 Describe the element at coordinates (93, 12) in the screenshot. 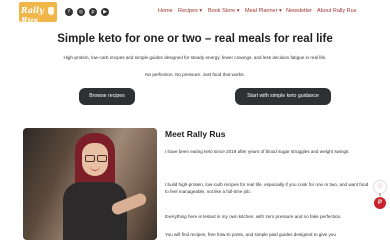

I see `pinterest-icon: p` at that location.